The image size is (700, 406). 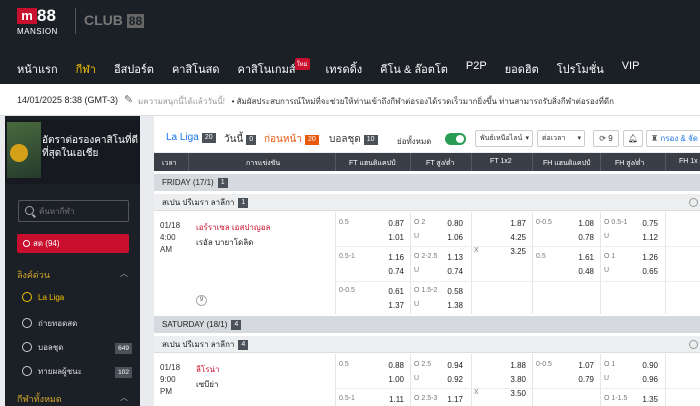 I want to click on collapse-all-toggle, so click(x=455, y=139).